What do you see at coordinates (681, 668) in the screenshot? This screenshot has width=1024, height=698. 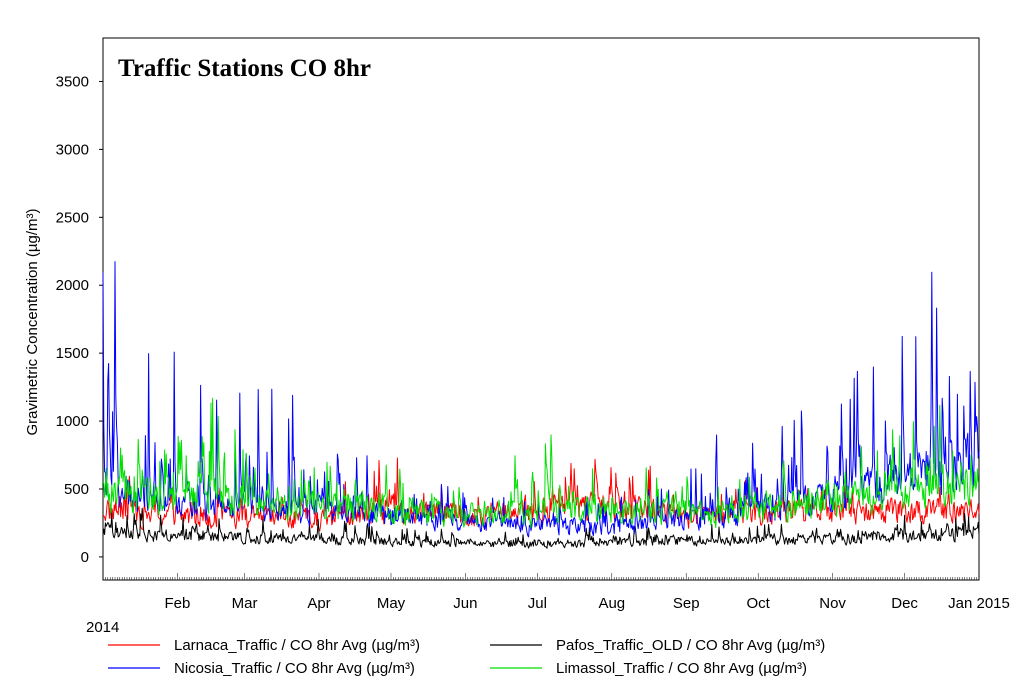 I see `legend-label: Limassol_Traffic / CO 8hr Avg (µg/m³)` at bounding box center [681, 668].